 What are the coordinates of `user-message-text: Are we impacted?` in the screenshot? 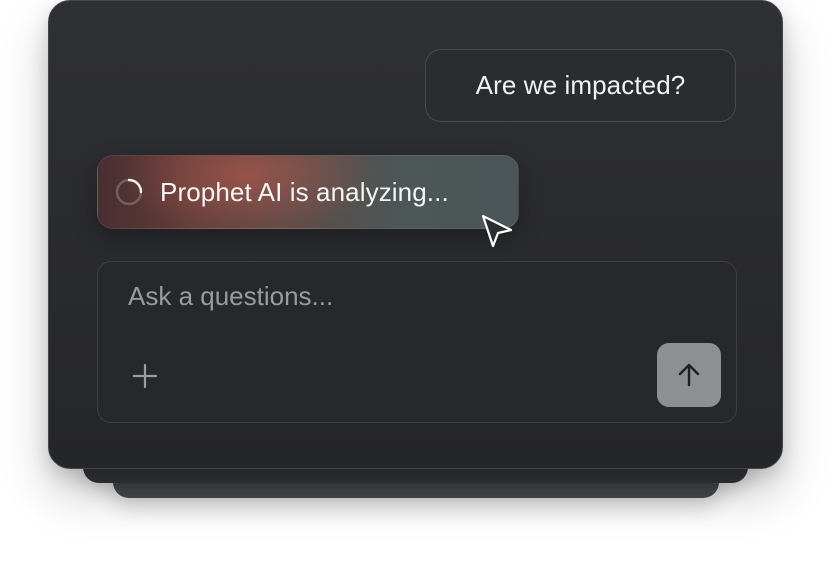 It's located at (580, 85).